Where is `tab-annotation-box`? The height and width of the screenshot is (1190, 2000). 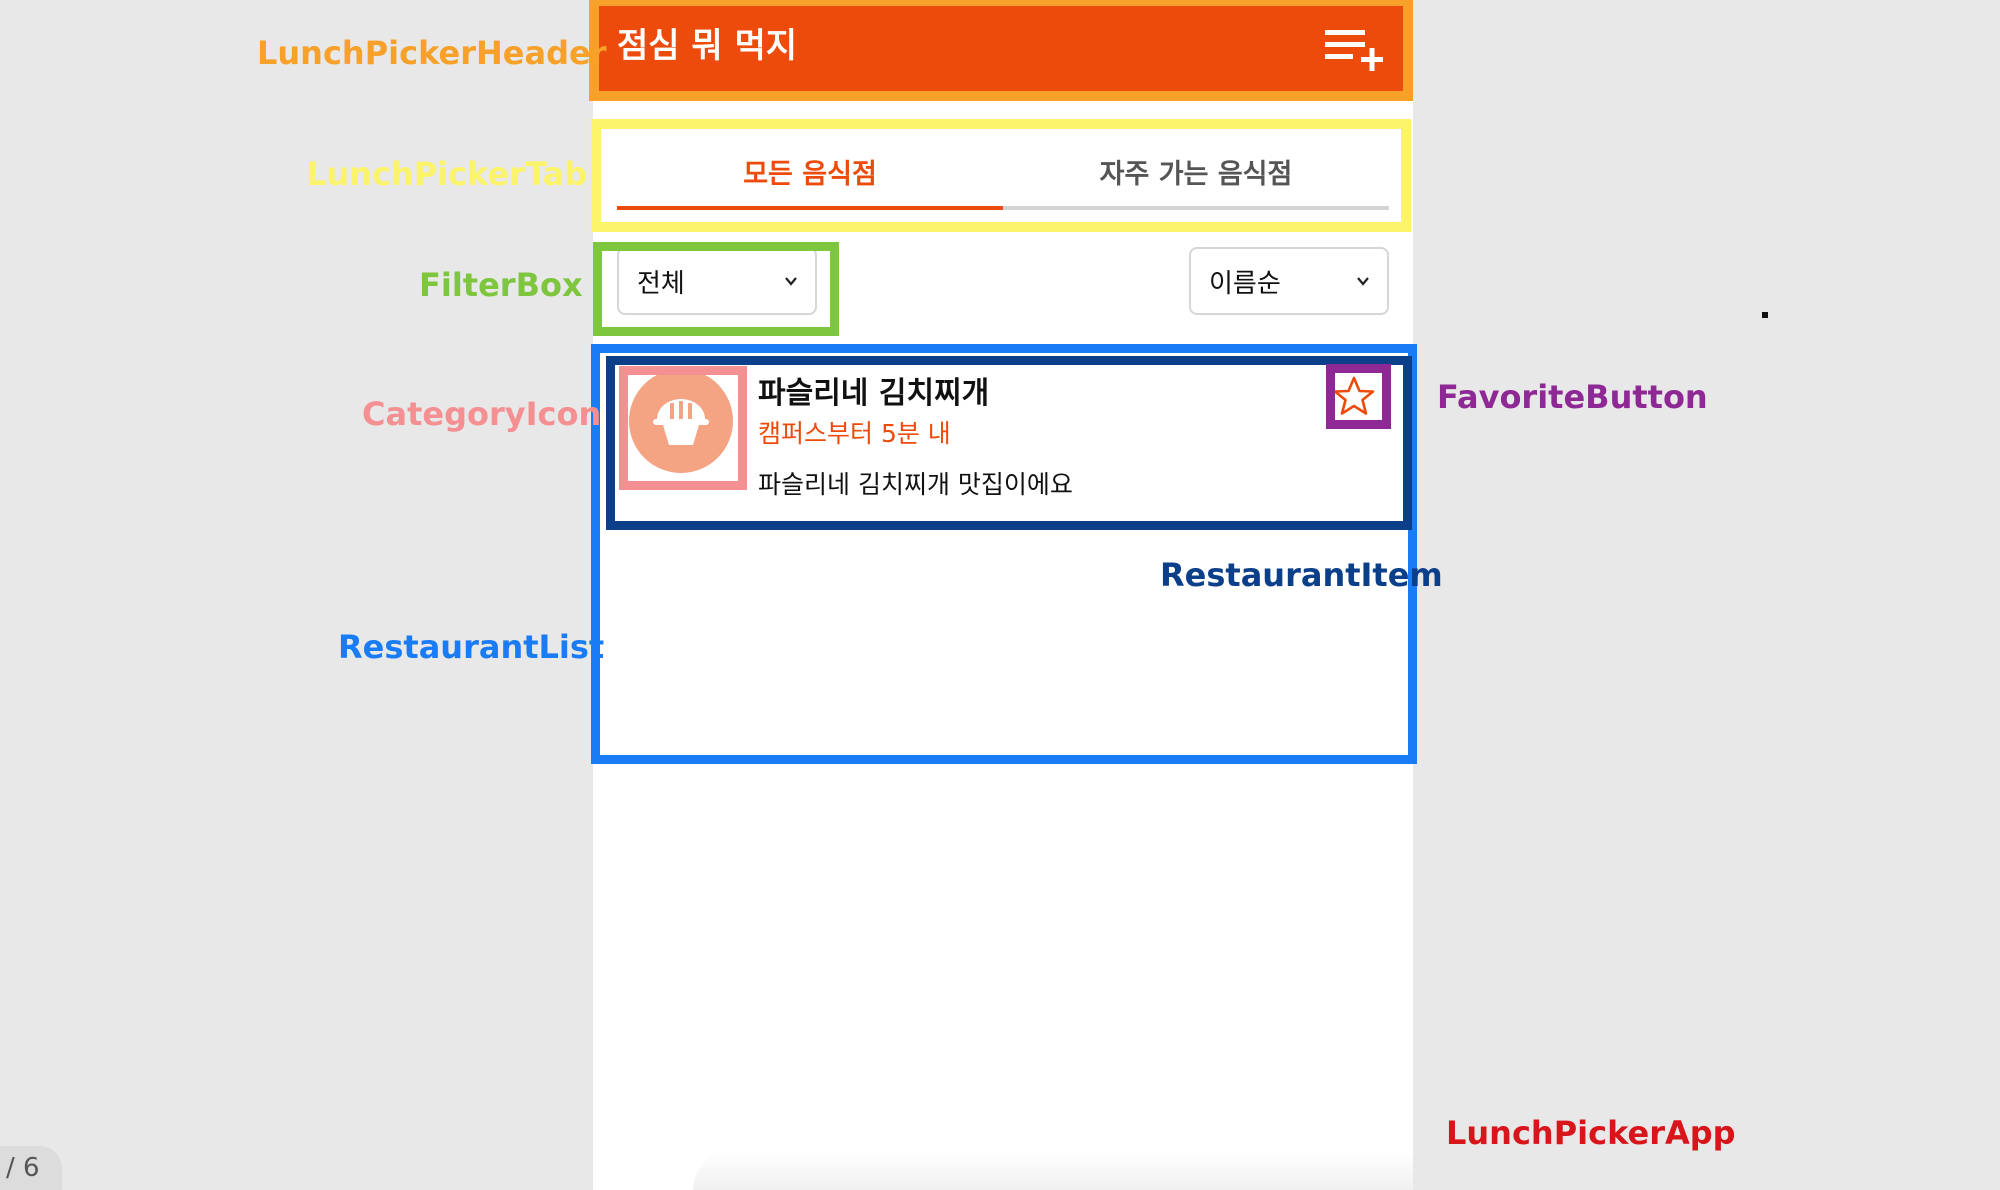 tab-annotation-box is located at coordinates (1001, 175).